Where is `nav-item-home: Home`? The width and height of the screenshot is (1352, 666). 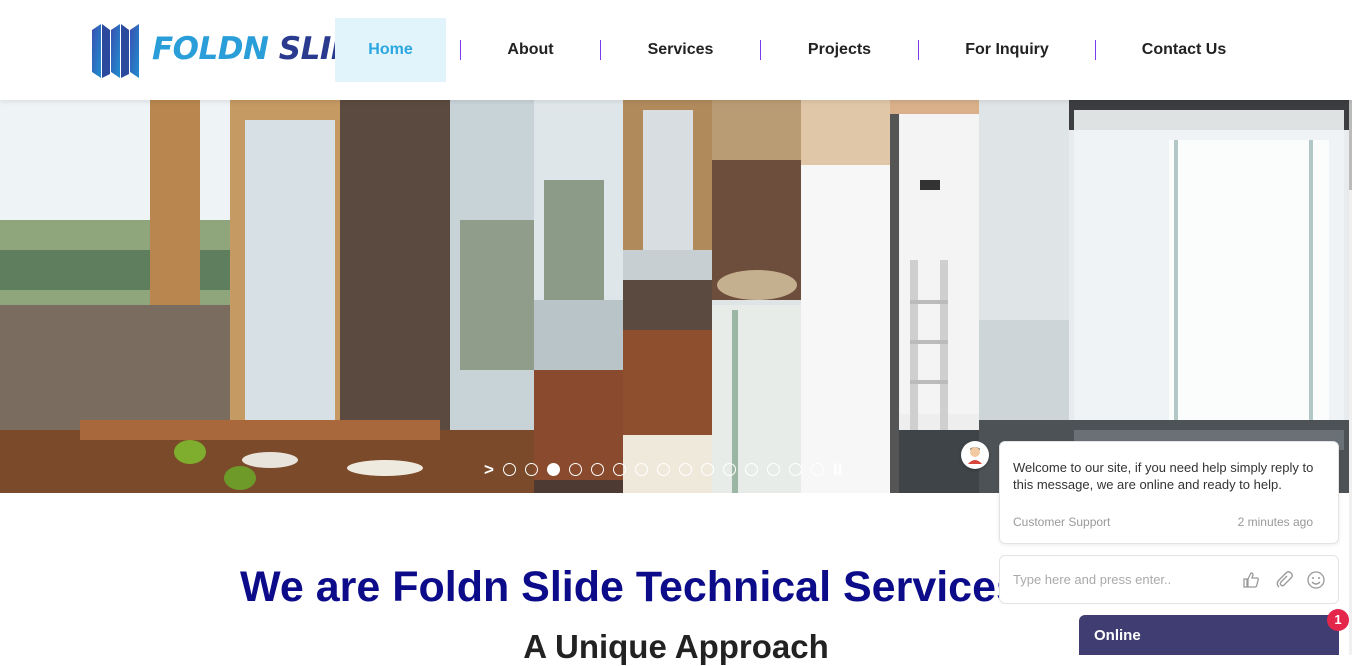 nav-item-home: Home is located at coordinates (390, 50).